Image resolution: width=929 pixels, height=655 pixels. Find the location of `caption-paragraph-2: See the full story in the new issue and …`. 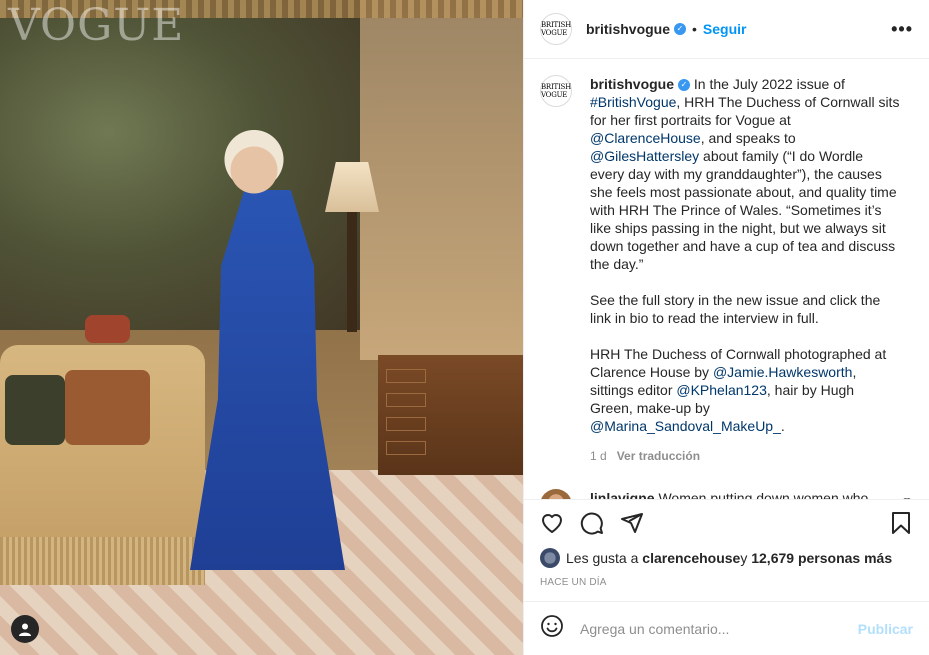

caption-paragraph-2: See the full story in the new issue and … is located at coordinates (735, 309).